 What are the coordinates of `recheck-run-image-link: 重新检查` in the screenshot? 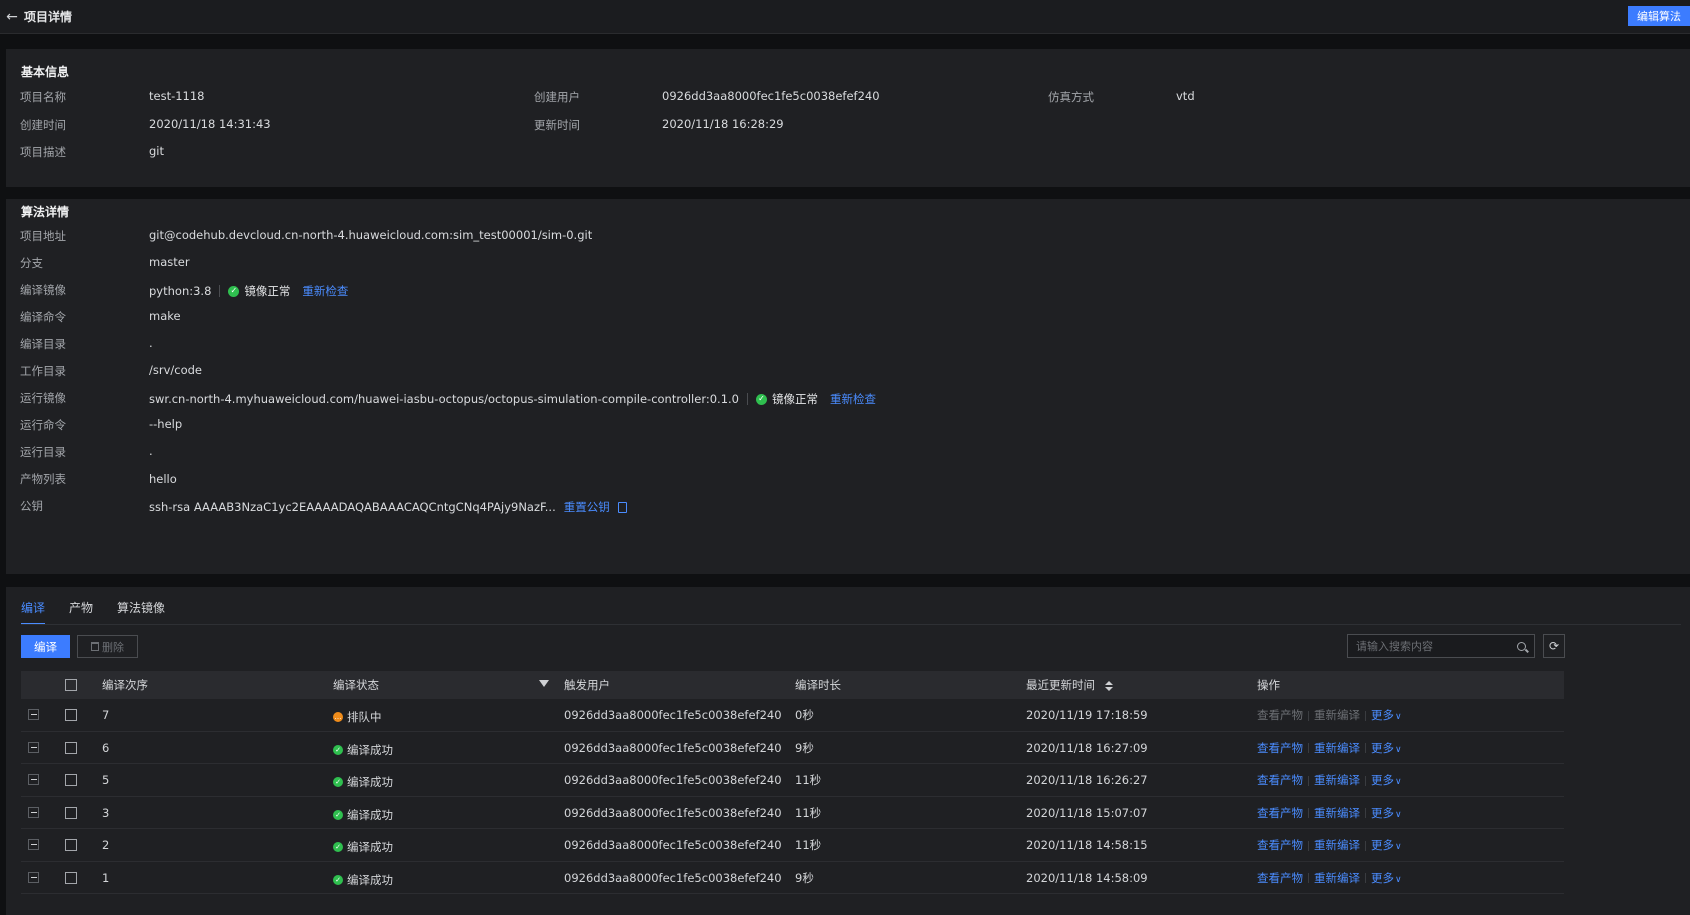 It's located at (853, 399).